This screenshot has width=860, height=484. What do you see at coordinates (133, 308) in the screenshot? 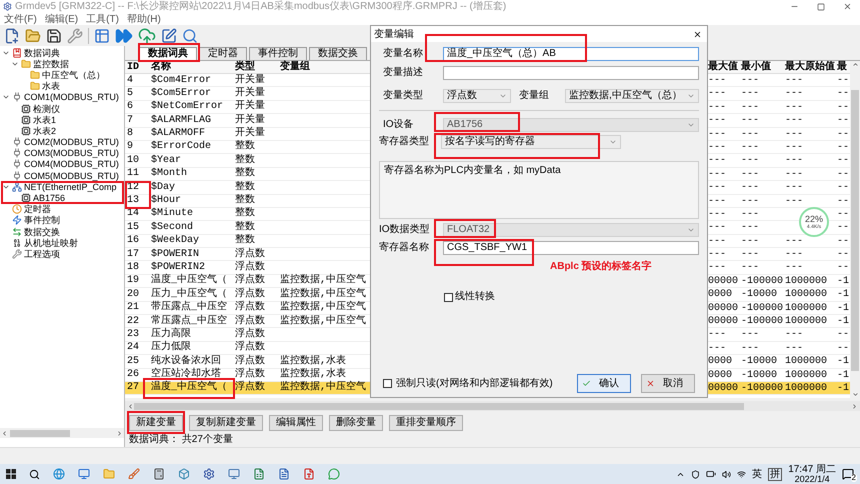
I see `table-cell: 21` at bounding box center [133, 308].